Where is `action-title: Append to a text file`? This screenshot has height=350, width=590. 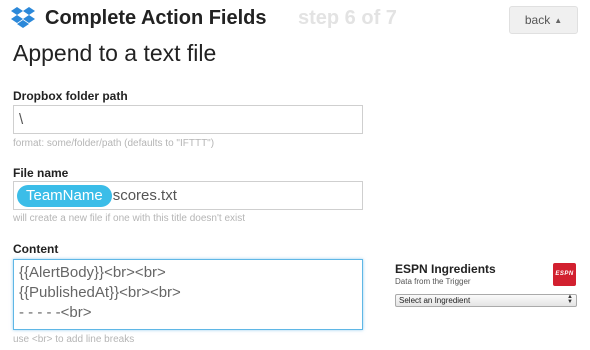 action-title: Append to a text file is located at coordinates (115, 53).